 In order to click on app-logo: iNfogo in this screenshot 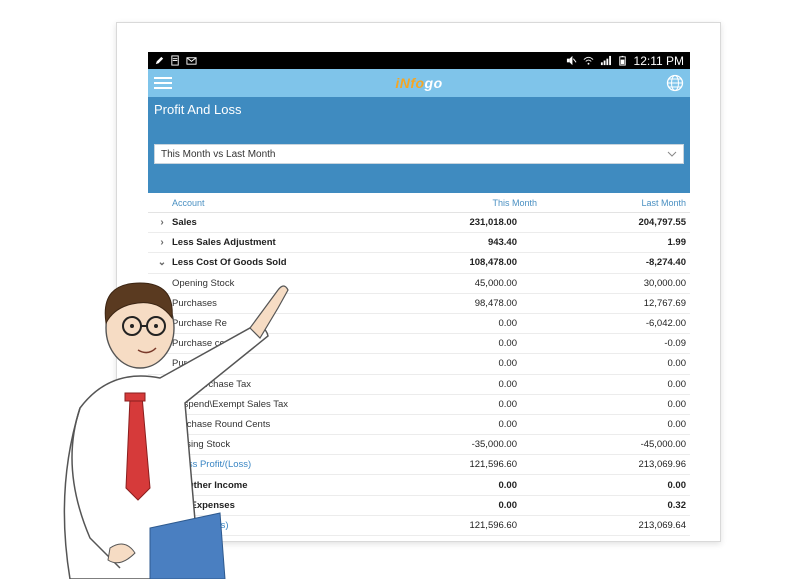, I will do `click(418, 83)`.